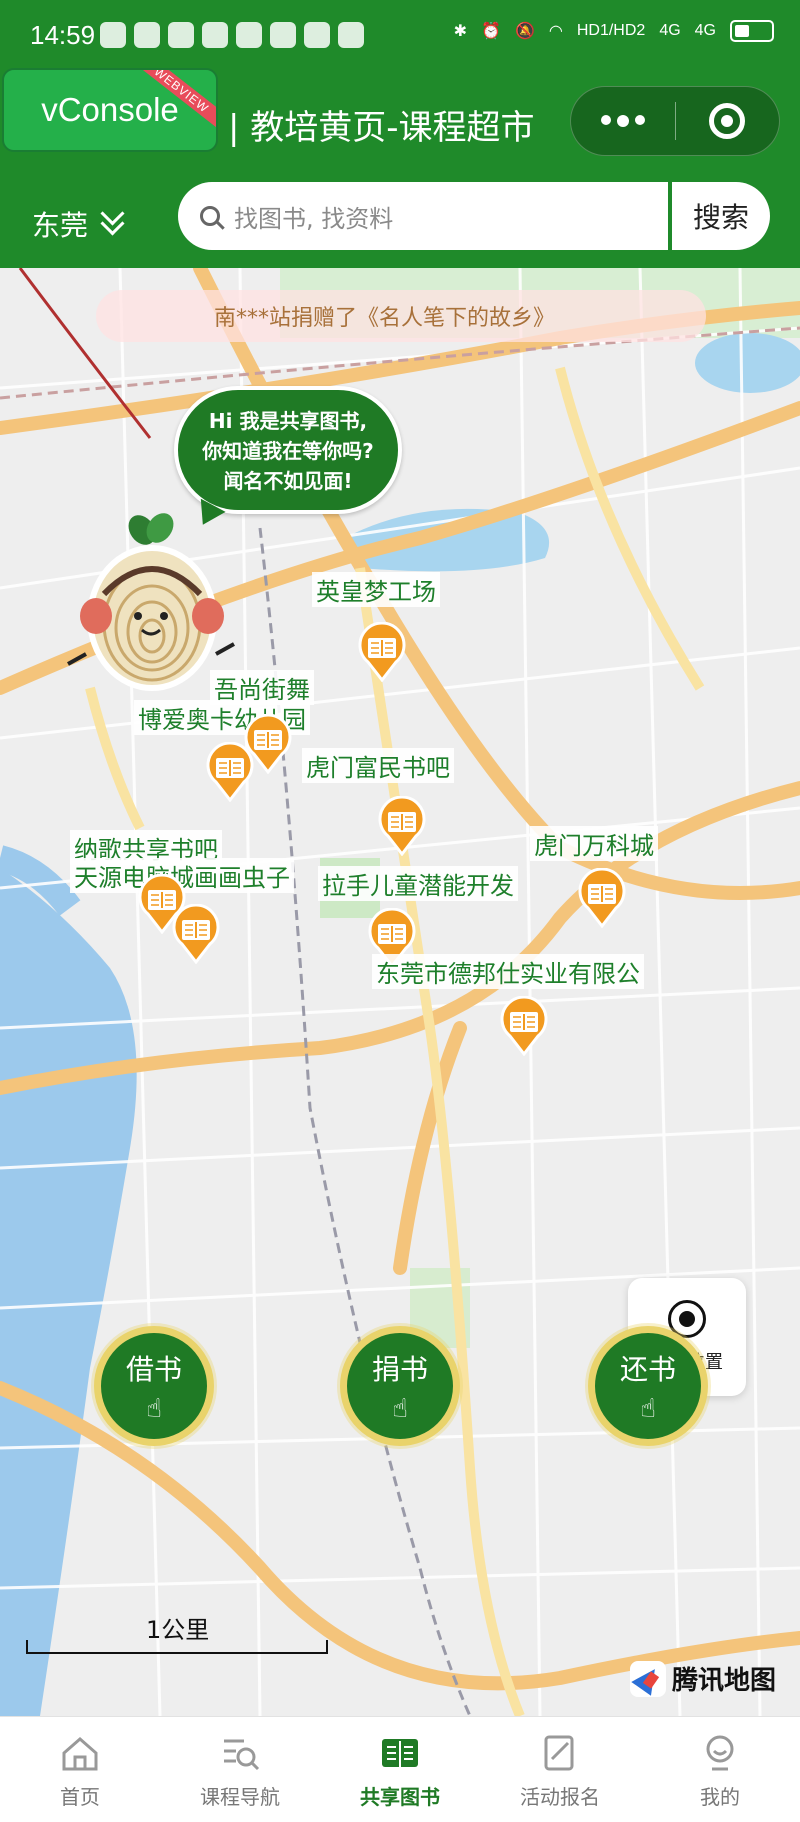 This screenshot has height=1822, width=800. Describe the element at coordinates (524, 31) in the screenshot. I see `mute-icon: 🔕` at that location.